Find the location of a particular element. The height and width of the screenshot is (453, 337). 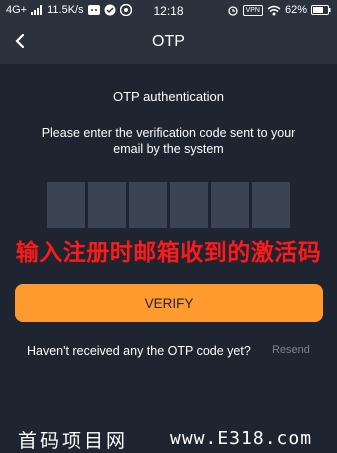

watermark-url: www.E318.com is located at coordinates (241, 438).